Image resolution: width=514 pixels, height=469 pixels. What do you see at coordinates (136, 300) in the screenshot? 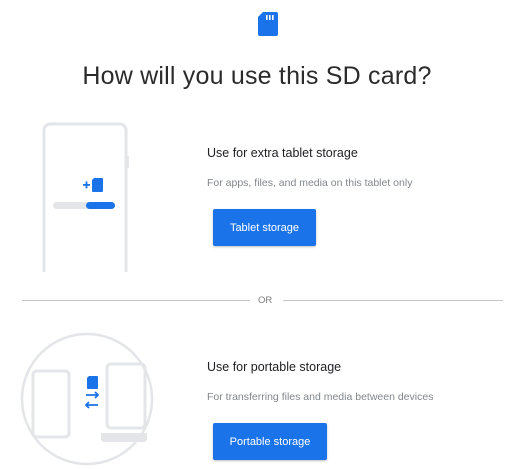
I see `divider-left-line` at bounding box center [136, 300].